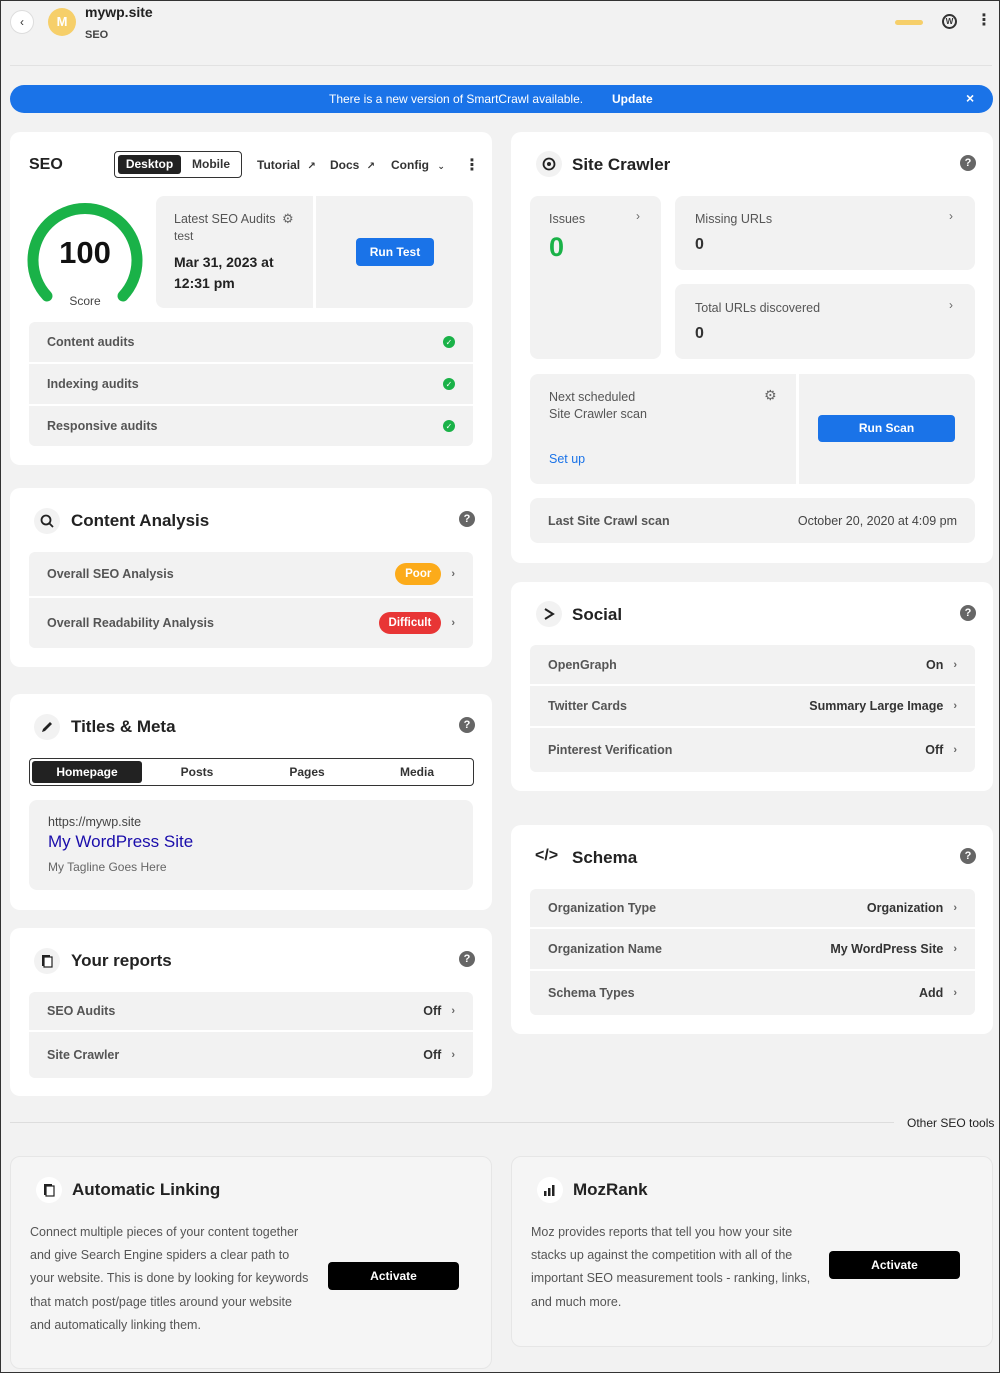  I want to click on schema-title: Schema, so click(605, 857).